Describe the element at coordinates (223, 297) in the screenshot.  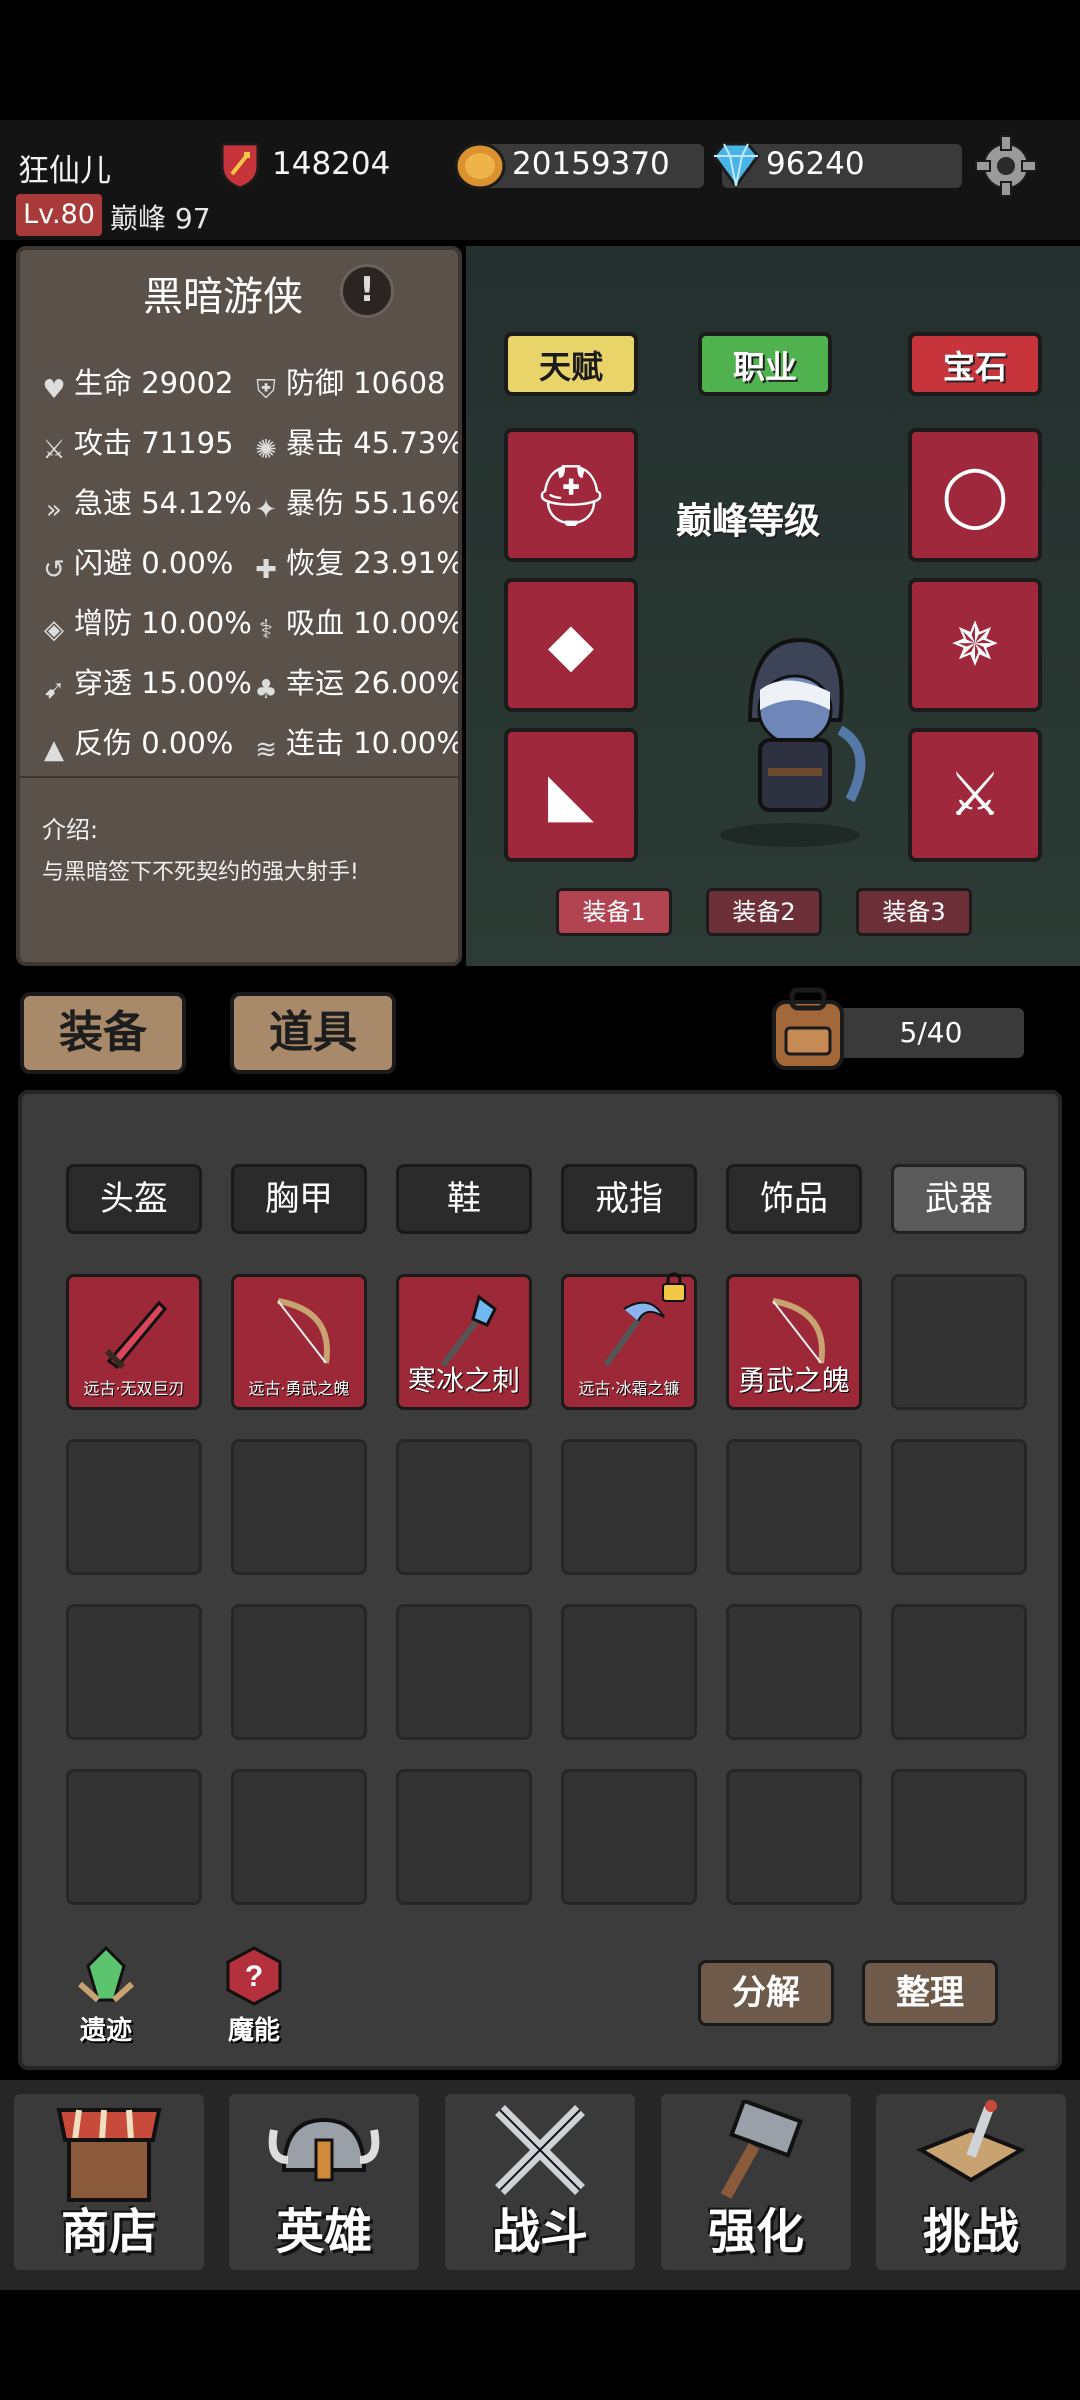
I see `hero-name: 黑暗游侠` at that location.